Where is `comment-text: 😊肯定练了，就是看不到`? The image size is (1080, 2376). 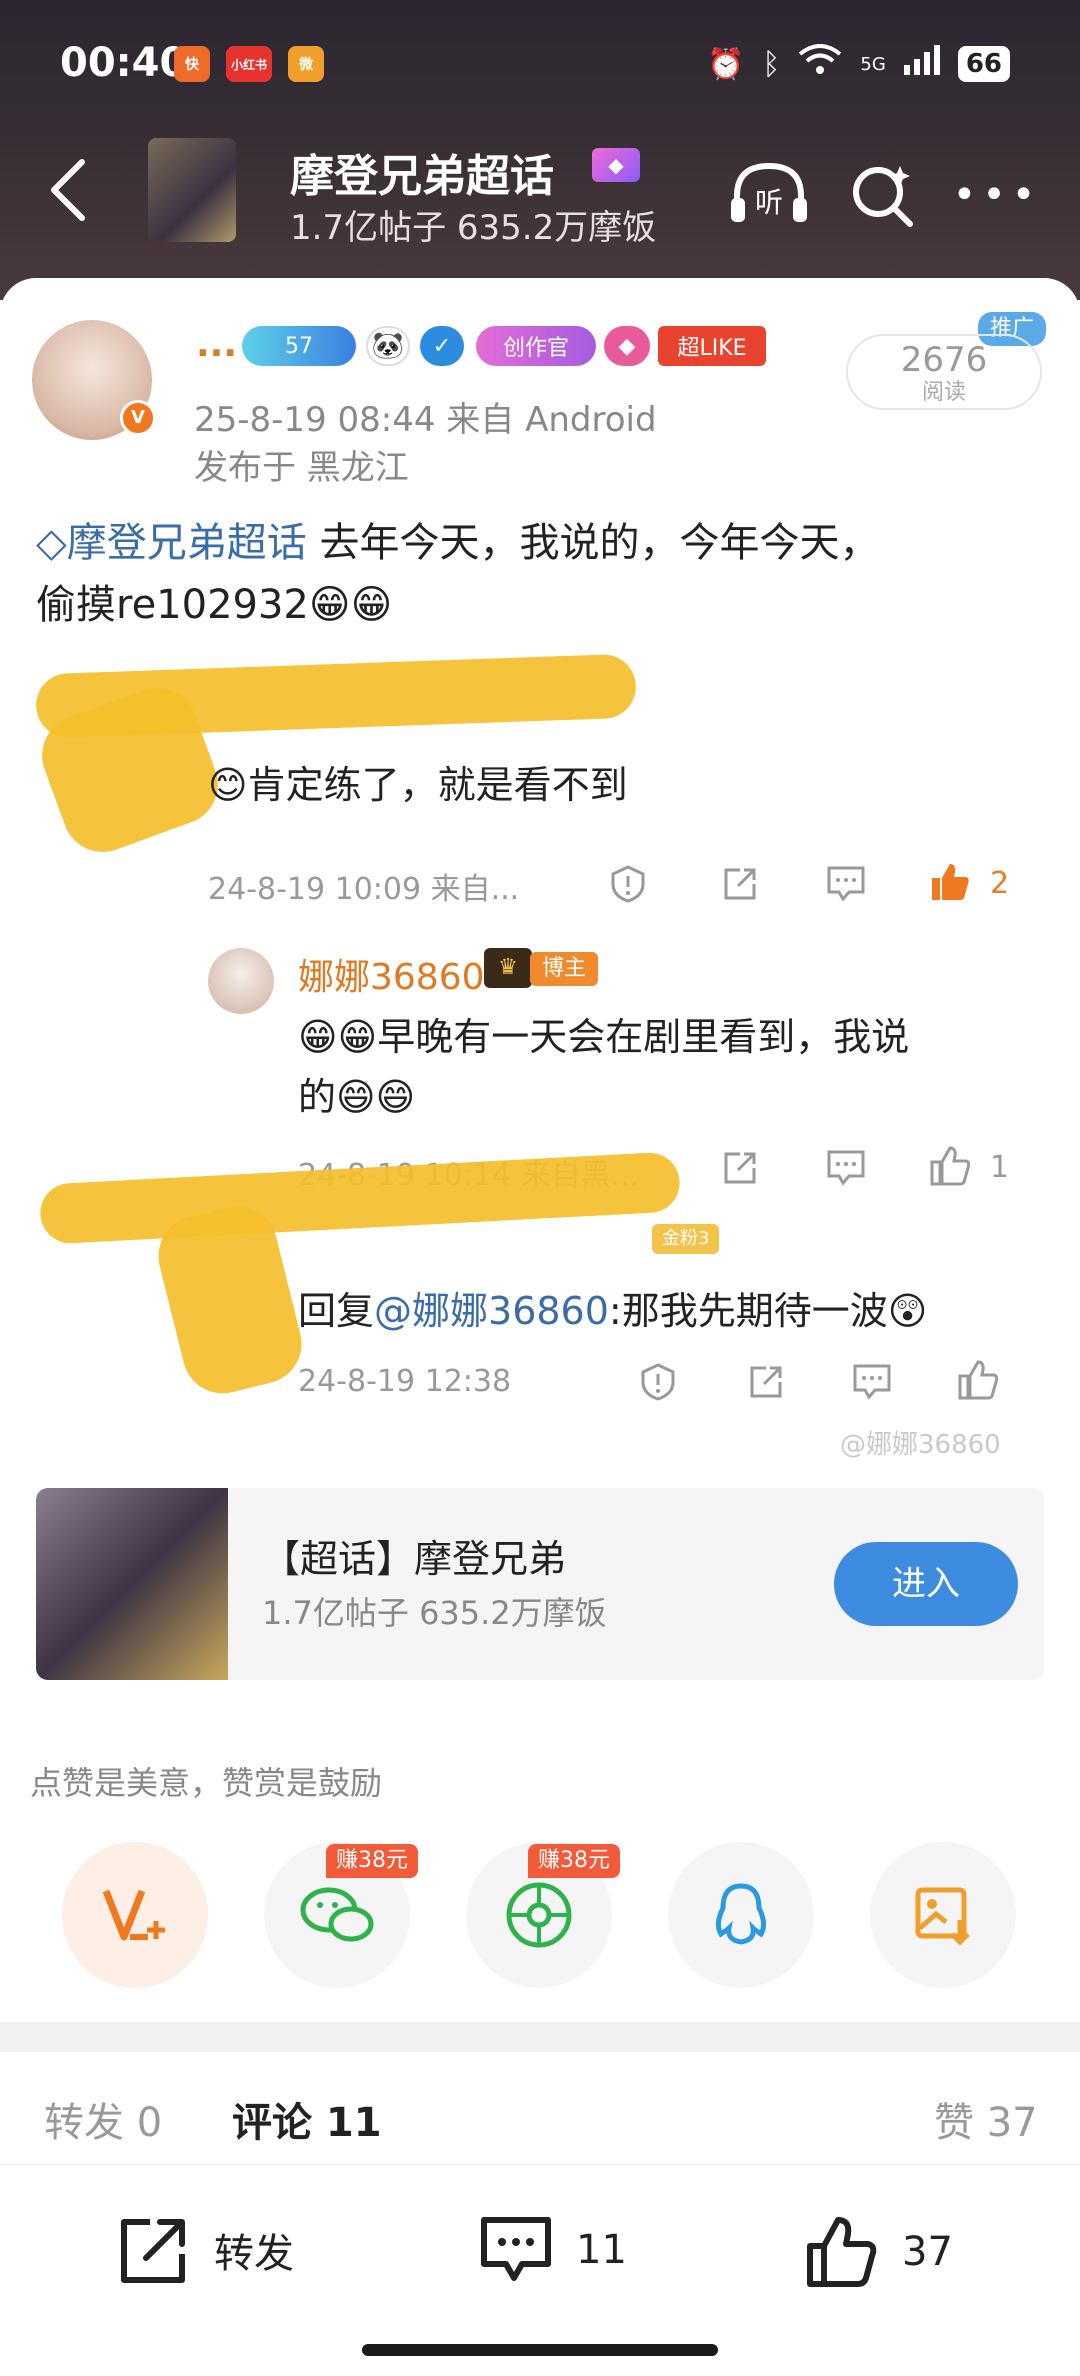 comment-text: 😊肯定练了，就是看不到 is located at coordinates (418, 785).